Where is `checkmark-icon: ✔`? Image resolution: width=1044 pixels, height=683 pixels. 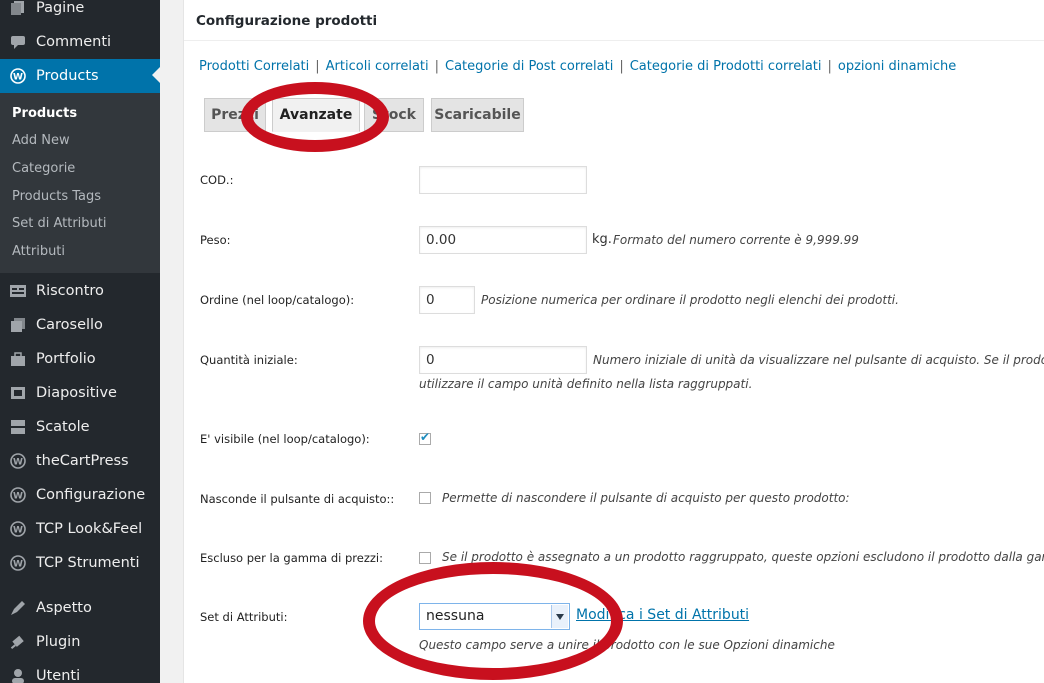 checkmark-icon: ✔ is located at coordinates (425, 437).